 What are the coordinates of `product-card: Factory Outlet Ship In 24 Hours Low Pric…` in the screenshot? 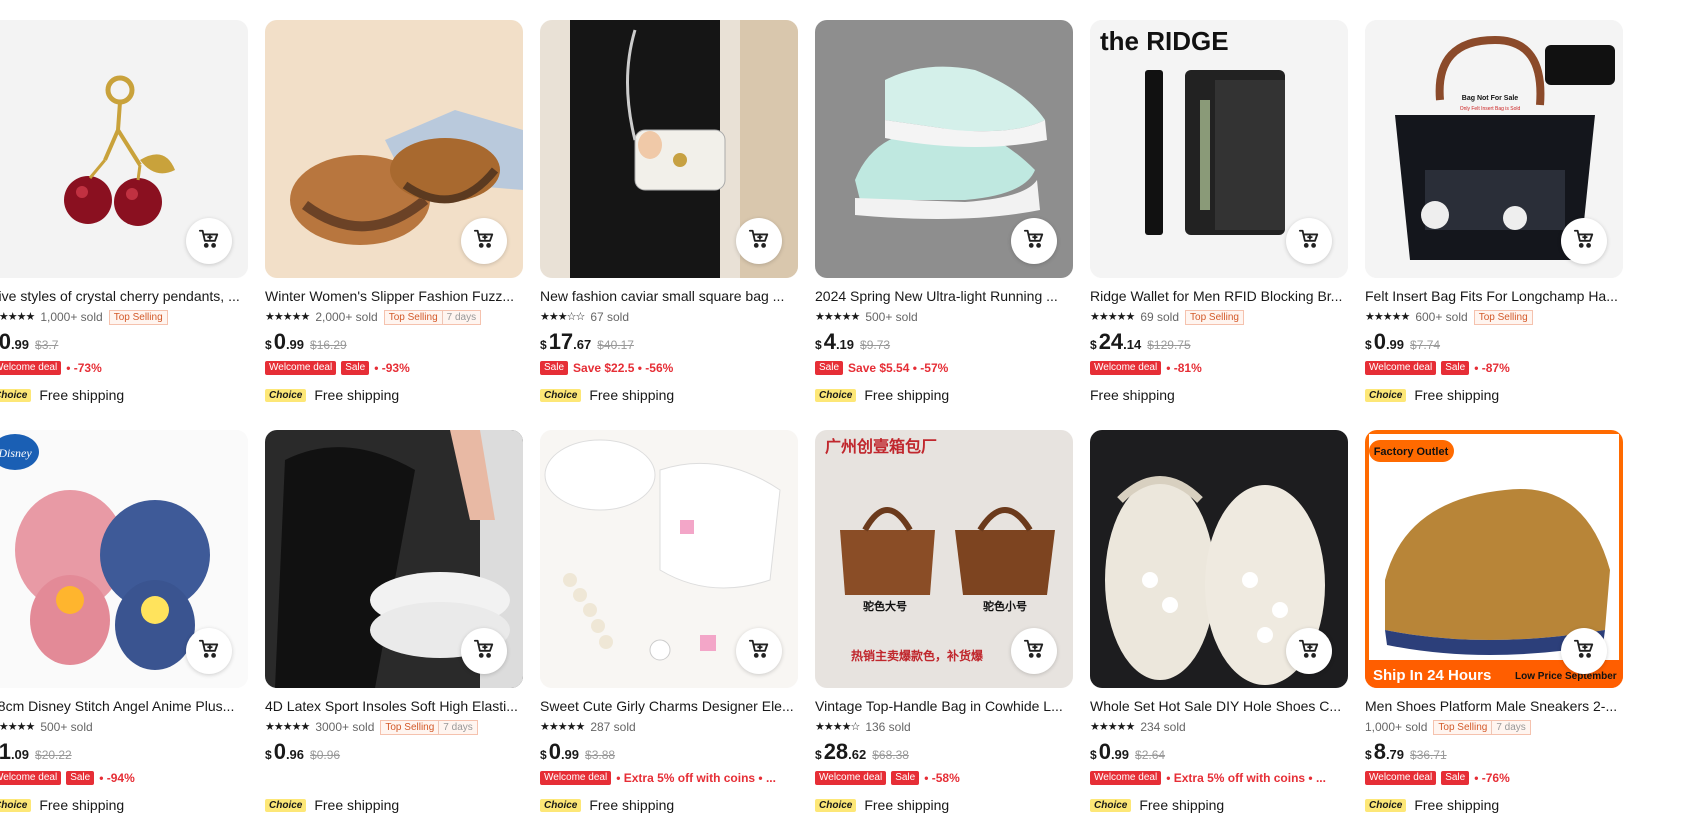 It's located at (1494, 626).